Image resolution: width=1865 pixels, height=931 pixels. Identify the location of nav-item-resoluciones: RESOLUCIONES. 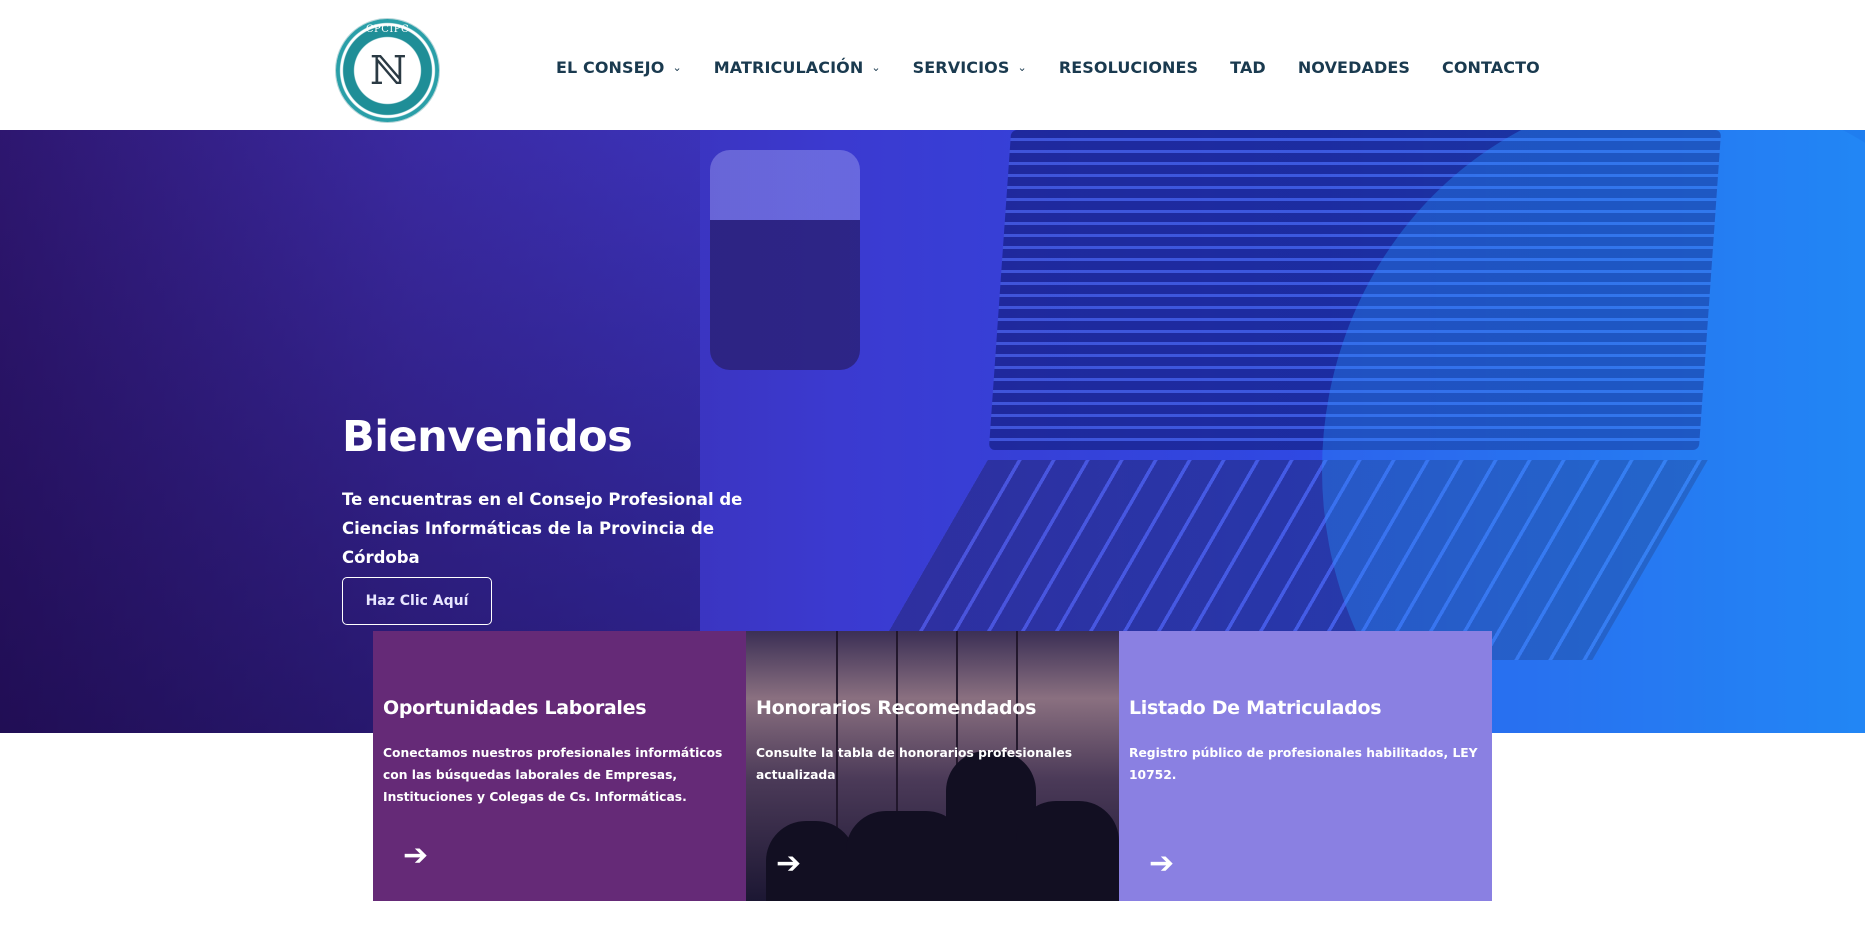
(1128, 67).